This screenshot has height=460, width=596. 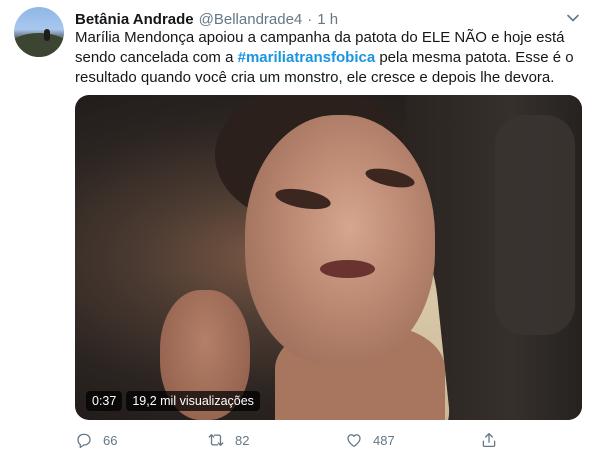 I want to click on avatar-landscape, so click(x=39, y=45).